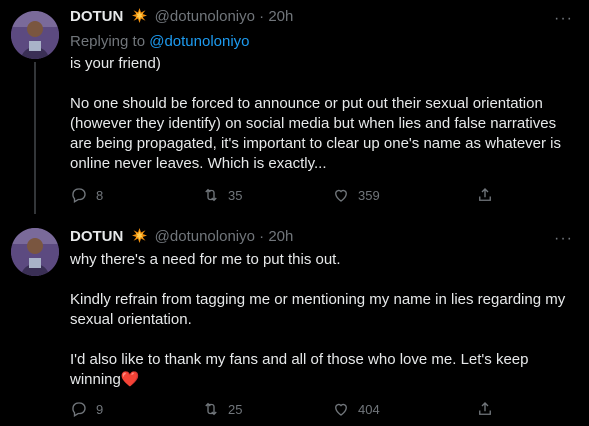 Image resolution: width=589 pixels, height=426 pixels. I want to click on tweet-actions: 8 35 359, so click(285, 196).